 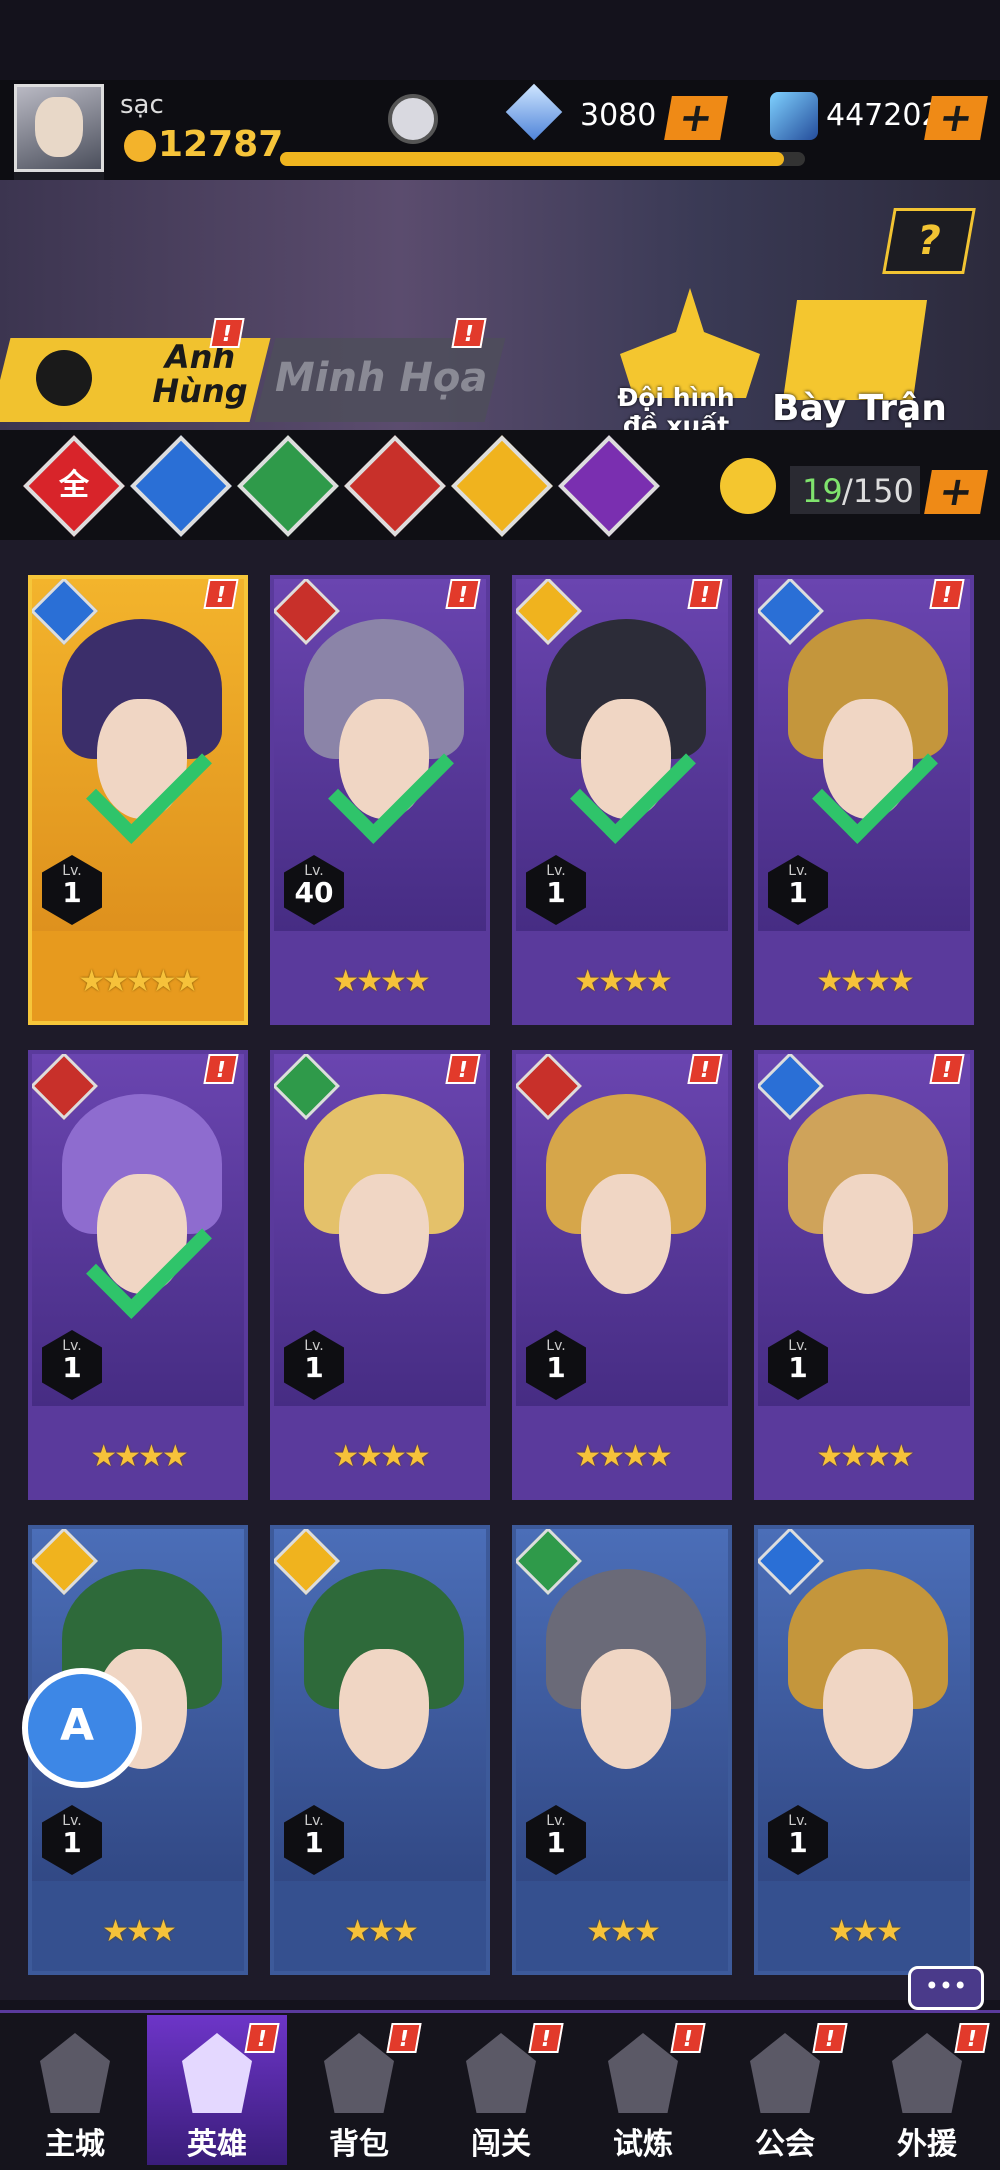 I want to click on nav-item-guild: ! 公会, so click(x=785, y=2090).